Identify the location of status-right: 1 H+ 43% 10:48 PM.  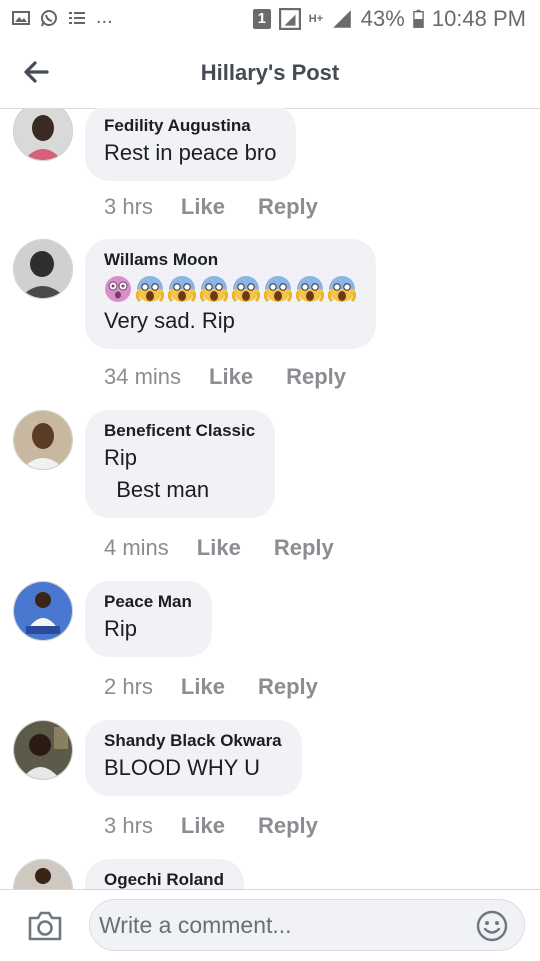
(389, 19).